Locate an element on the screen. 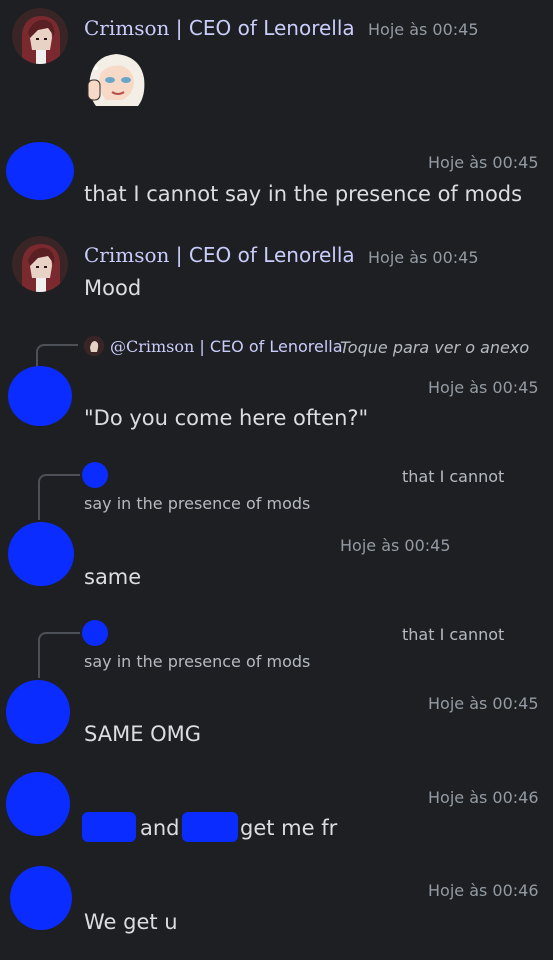 The height and width of the screenshot is (960, 553). reply-preview: Toque para ver o anexo is located at coordinates (434, 347).